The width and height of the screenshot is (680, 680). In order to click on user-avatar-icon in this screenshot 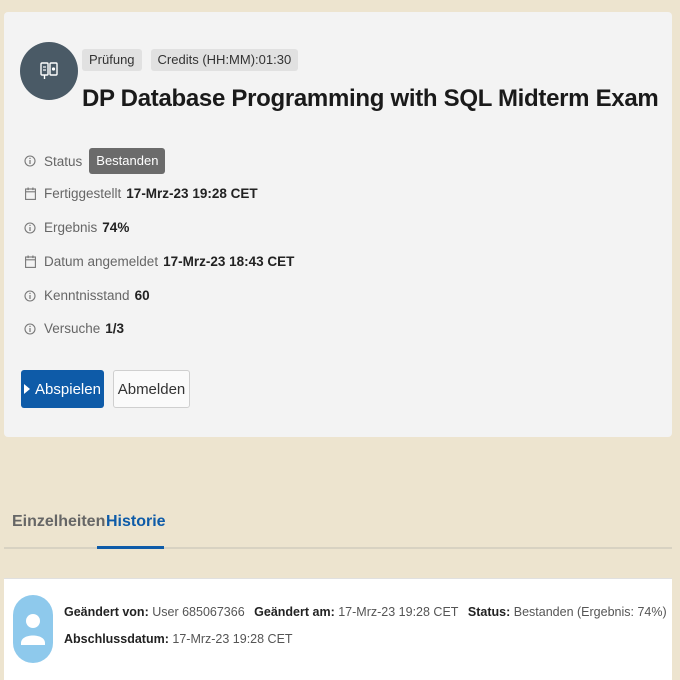, I will do `click(33, 629)`.